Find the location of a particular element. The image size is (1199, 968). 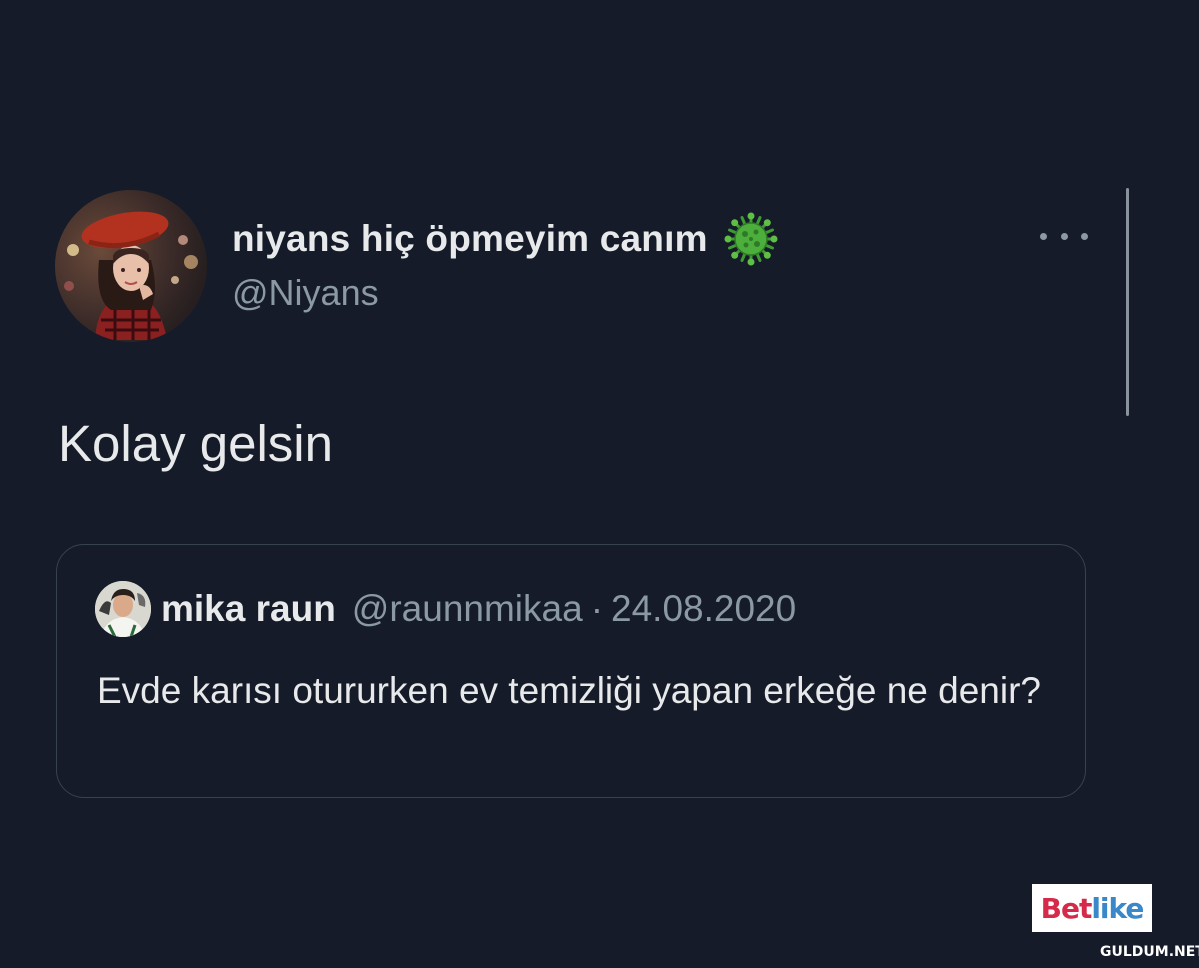

scrollbar is located at coordinates (1127, 302).